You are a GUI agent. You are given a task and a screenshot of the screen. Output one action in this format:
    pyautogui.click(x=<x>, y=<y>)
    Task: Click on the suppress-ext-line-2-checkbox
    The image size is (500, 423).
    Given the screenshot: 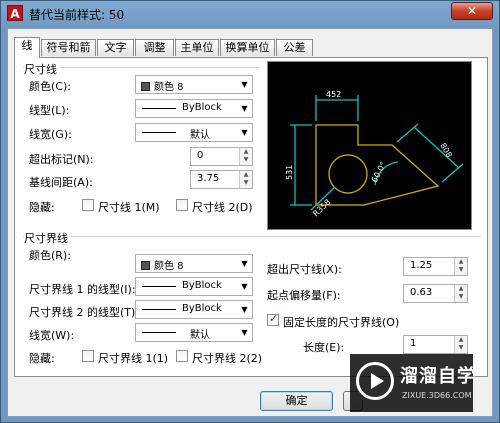 What is the action you would take?
    pyautogui.click(x=182, y=356)
    